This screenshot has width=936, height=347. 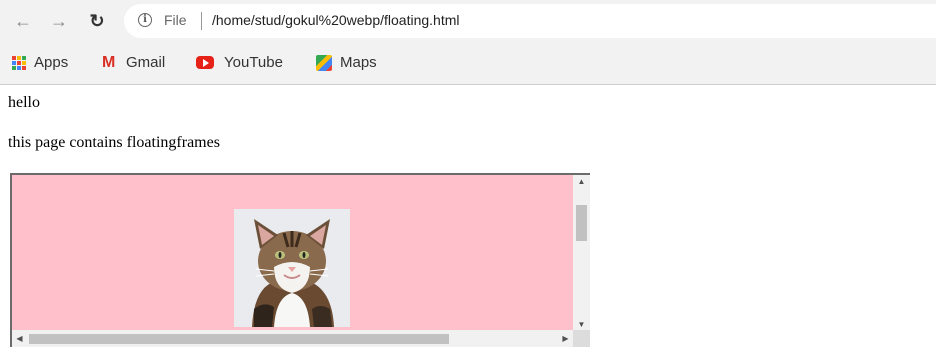 What do you see at coordinates (109, 62) in the screenshot?
I see `gmail-icon: M` at bounding box center [109, 62].